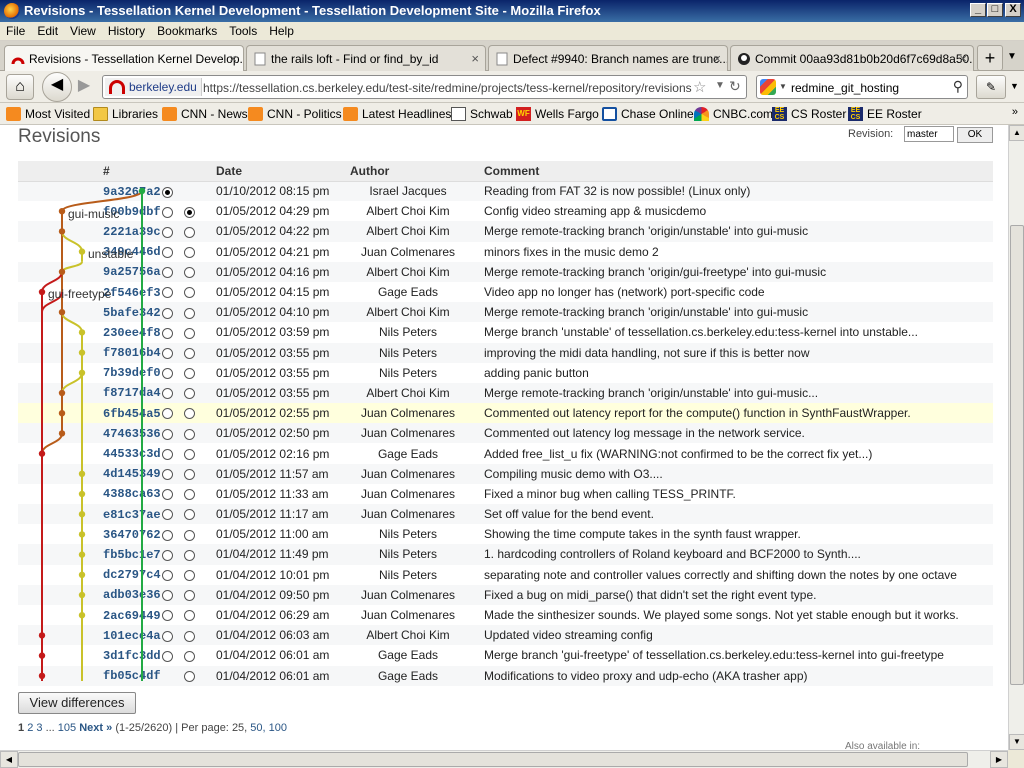  Describe the element at coordinates (132, 575) in the screenshot. I see `revision-link: dc2797c4` at that location.